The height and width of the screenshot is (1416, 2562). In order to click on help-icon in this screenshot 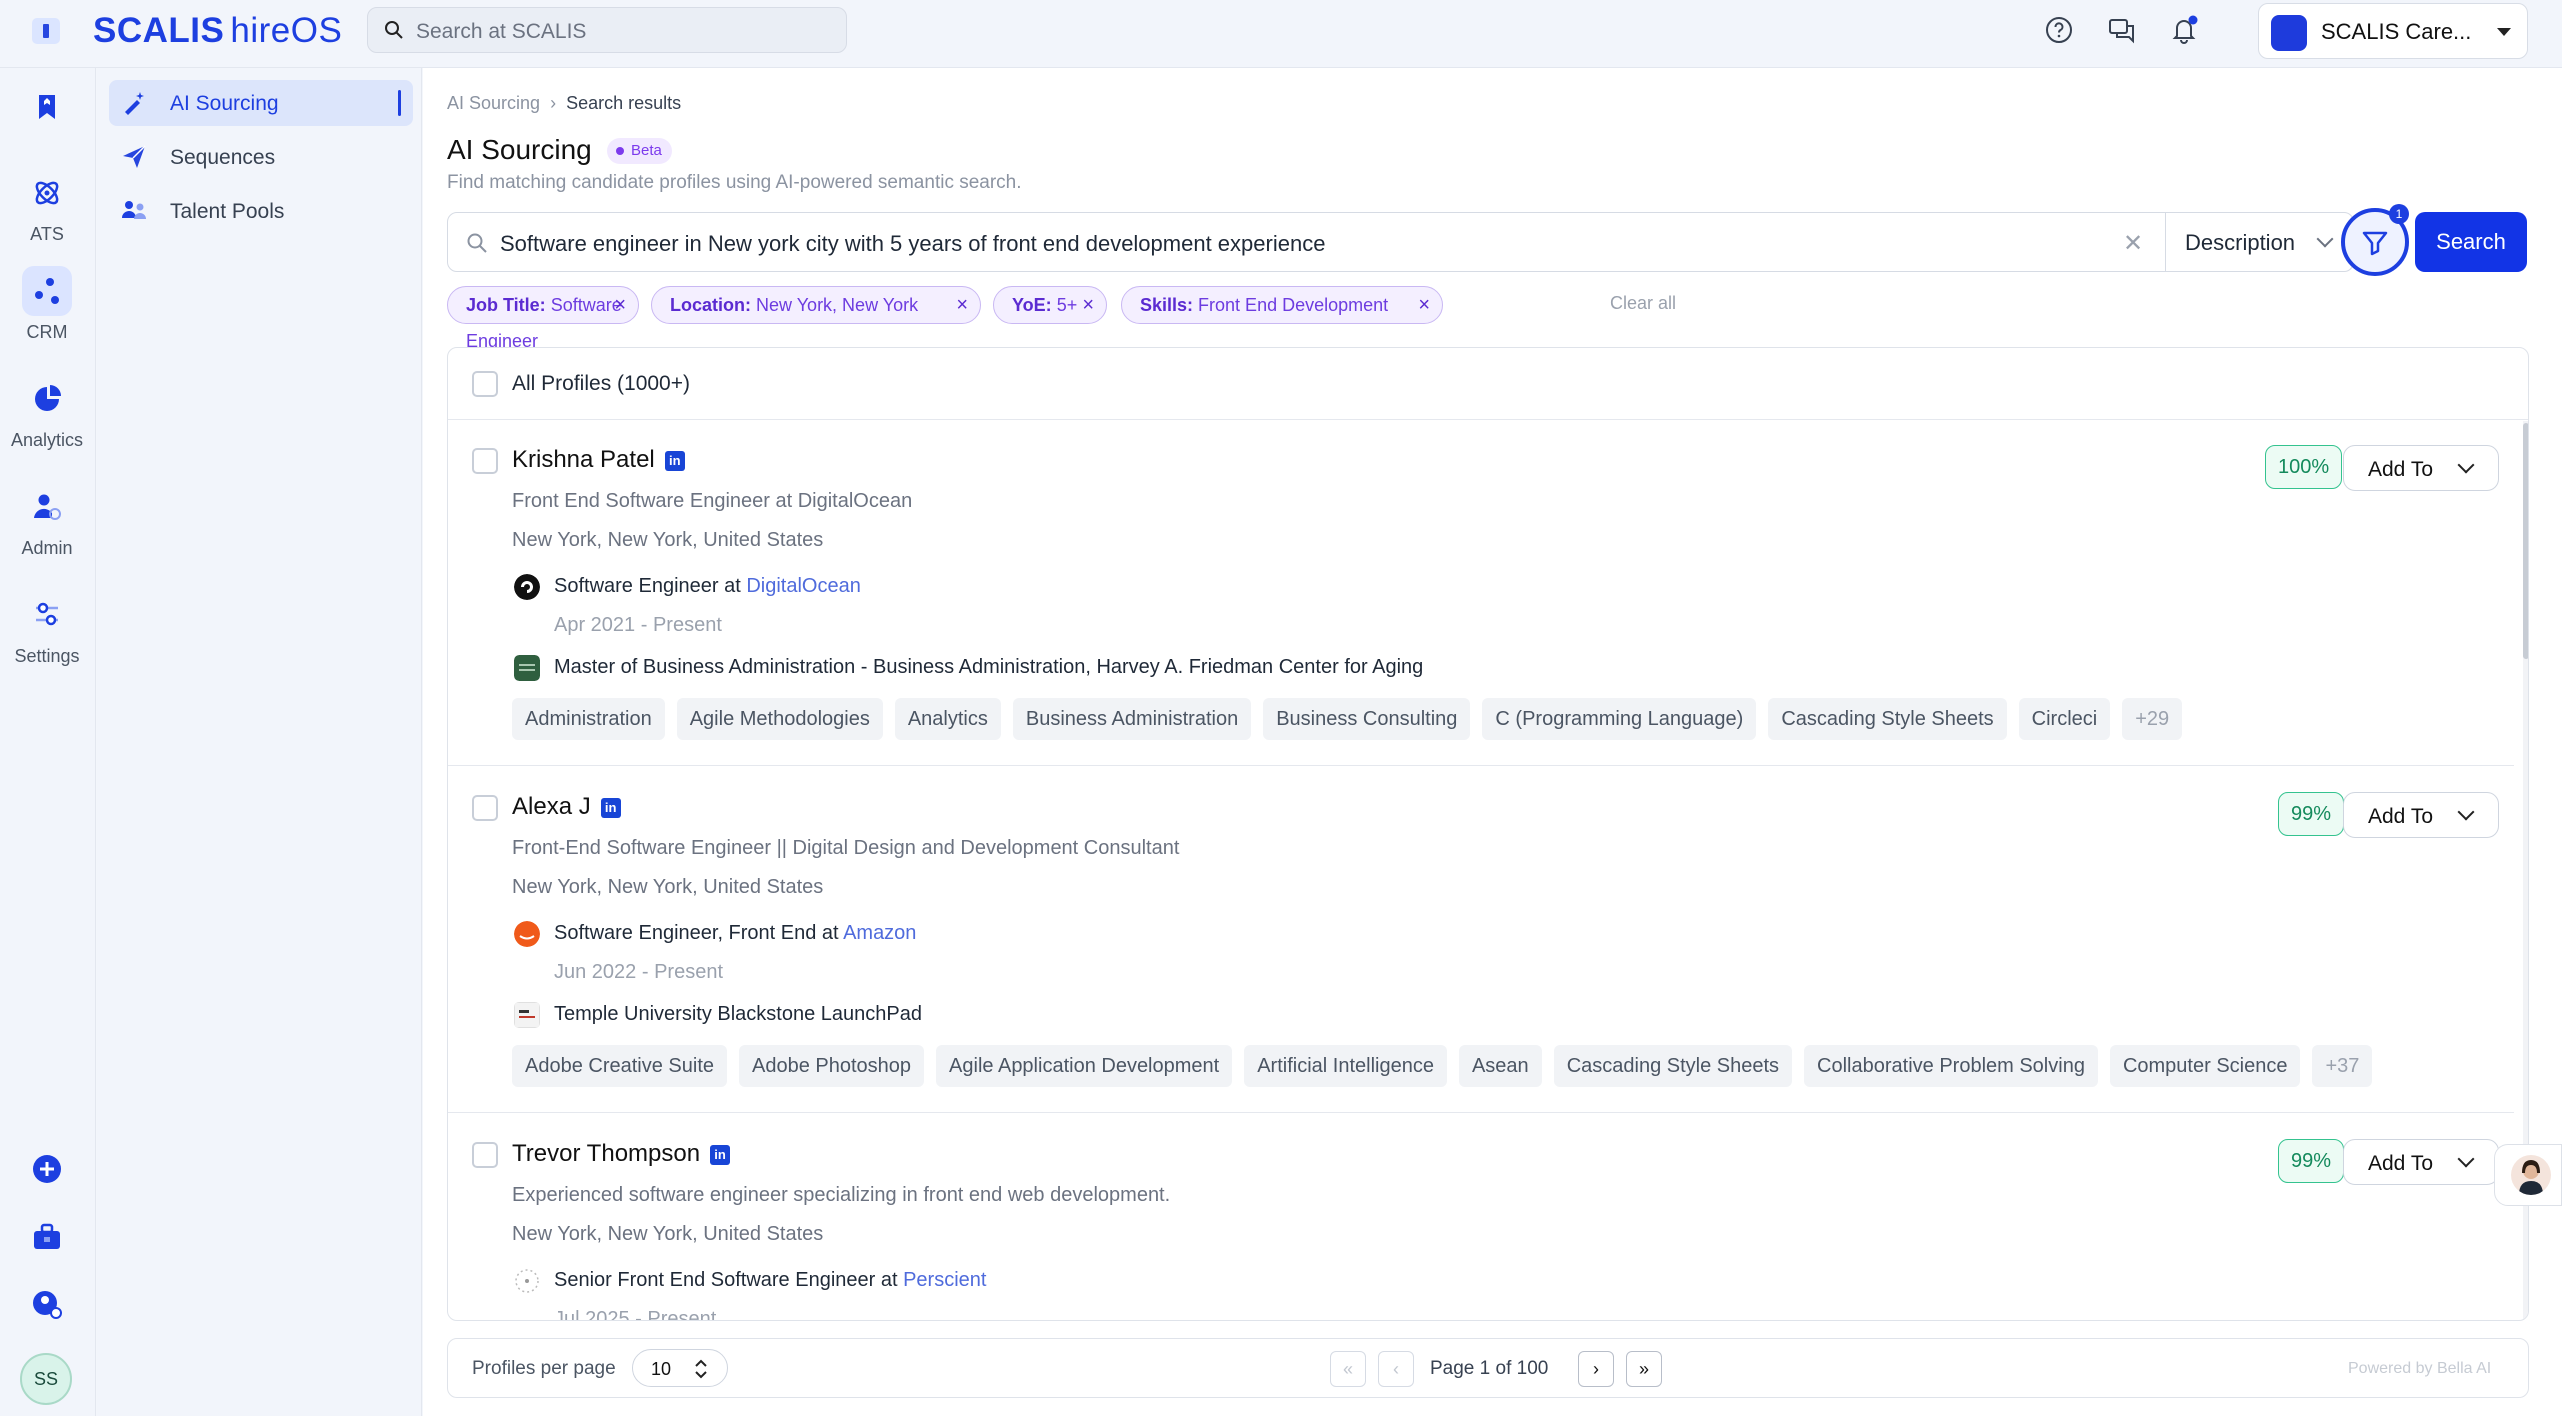, I will do `click(2059, 30)`.